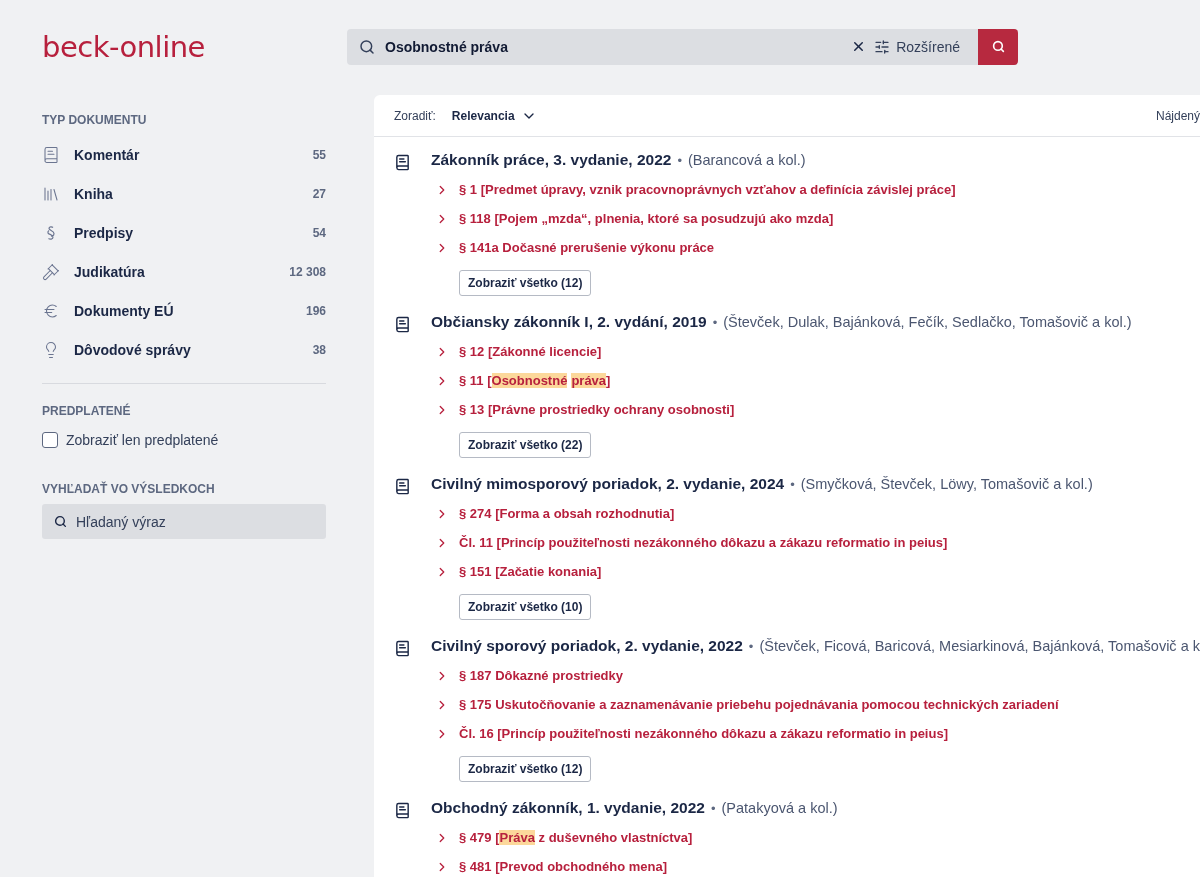  What do you see at coordinates (569, 322) in the screenshot?
I see `result-title: Občiansky zákonník I, 2. vydání, 2019` at bounding box center [569, 322].